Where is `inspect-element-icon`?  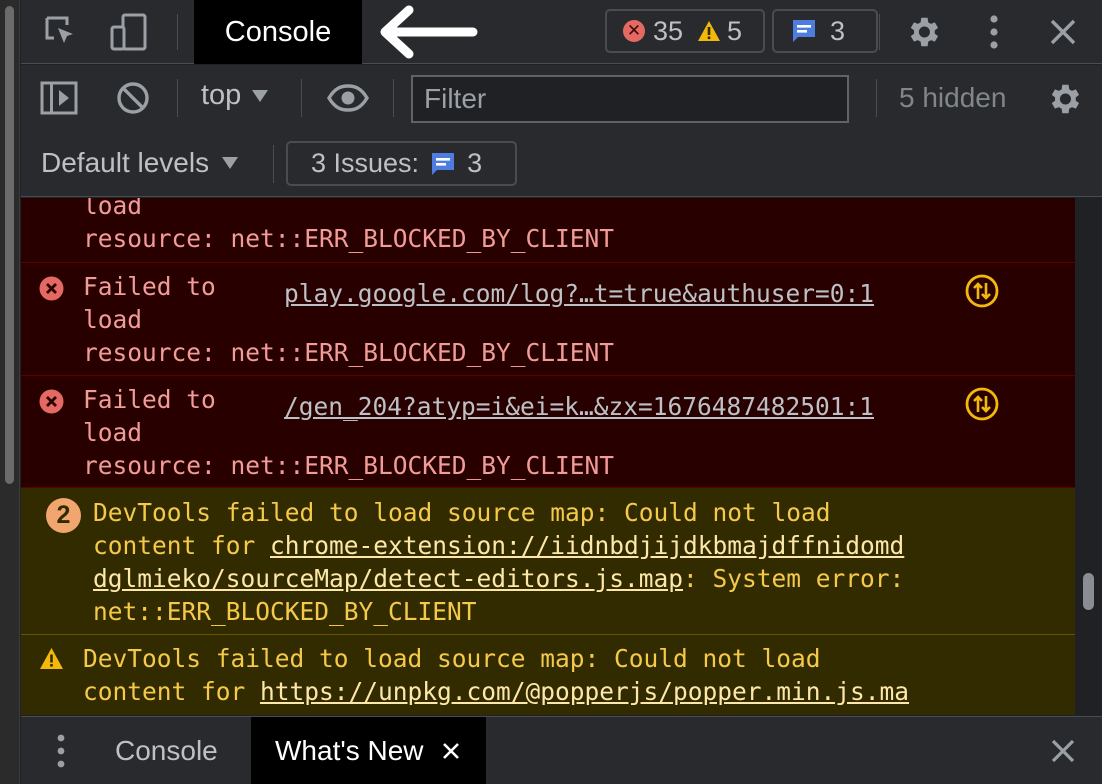
inspect-element-icon is located at coordinates (61, 32).